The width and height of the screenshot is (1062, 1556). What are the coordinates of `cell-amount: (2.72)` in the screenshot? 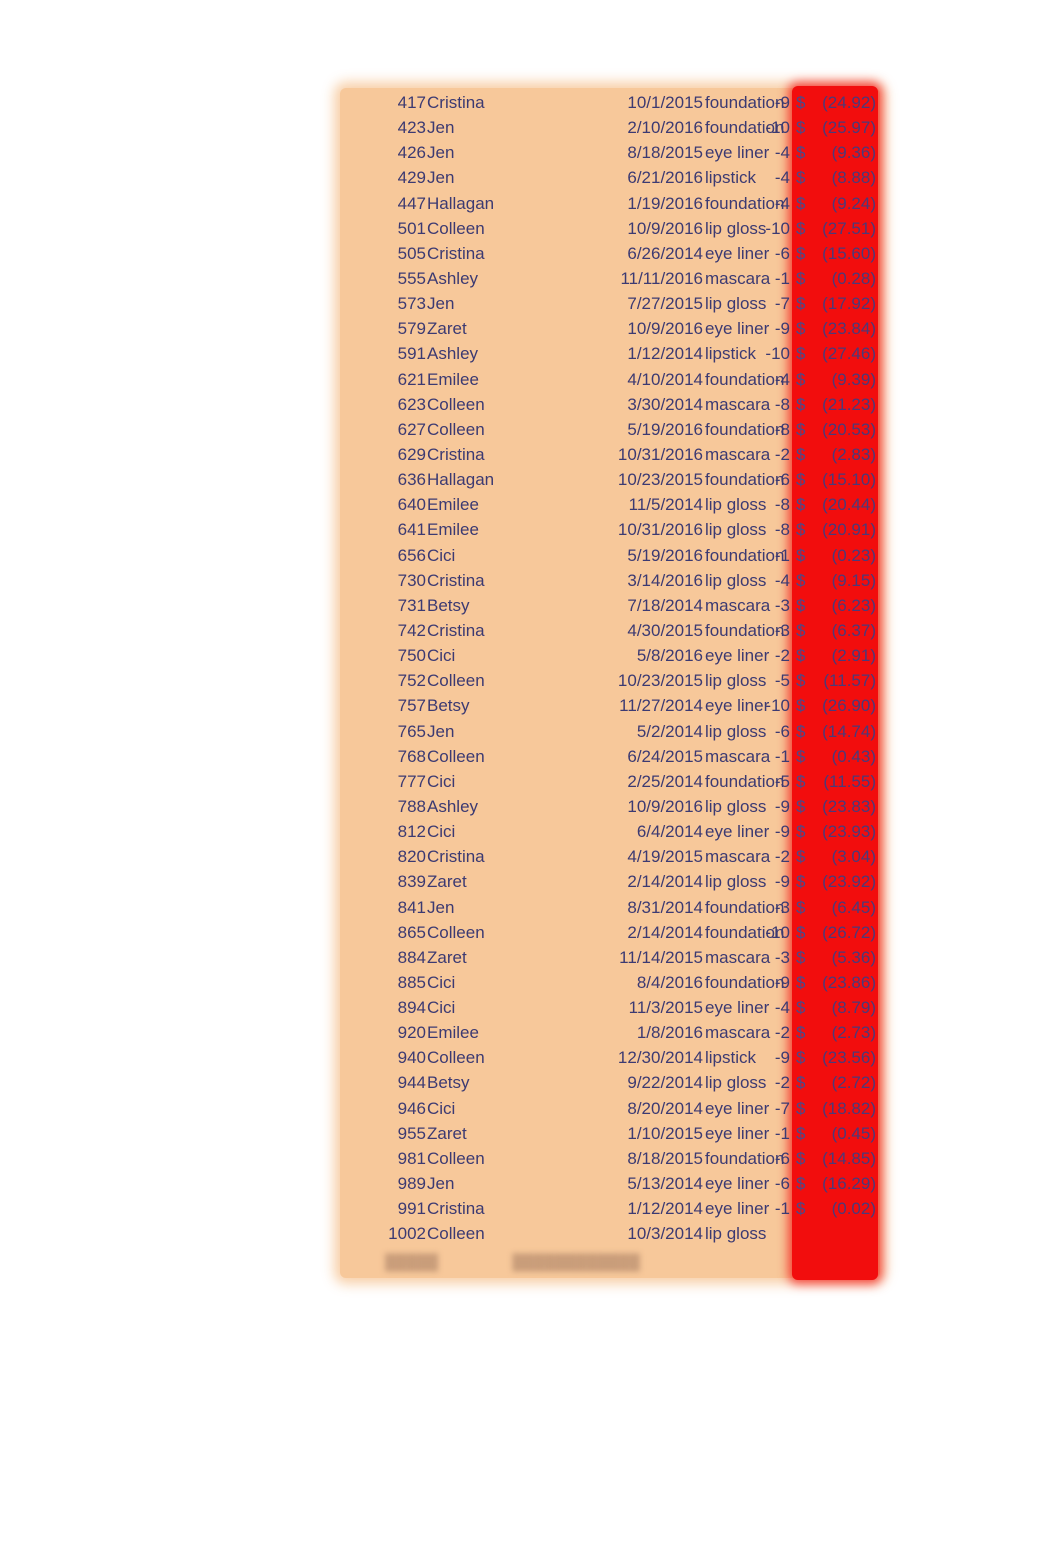 It's located at (854, 1082).